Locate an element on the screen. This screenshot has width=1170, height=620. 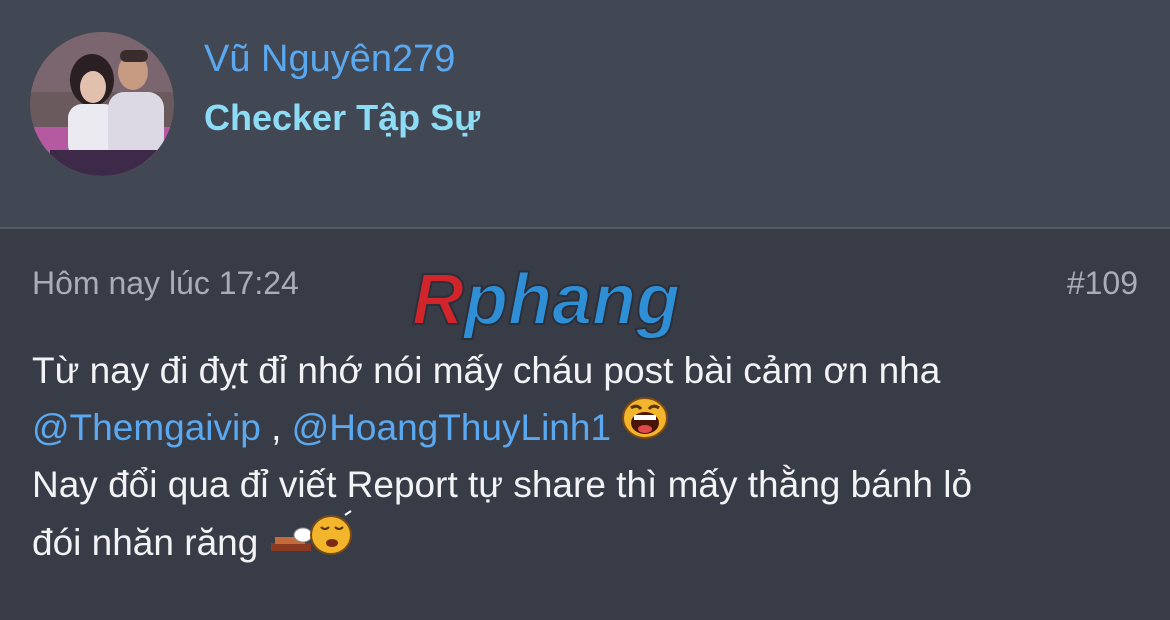
user-rank-title: Checker Tập Sự is located at coordinates (342, 117).